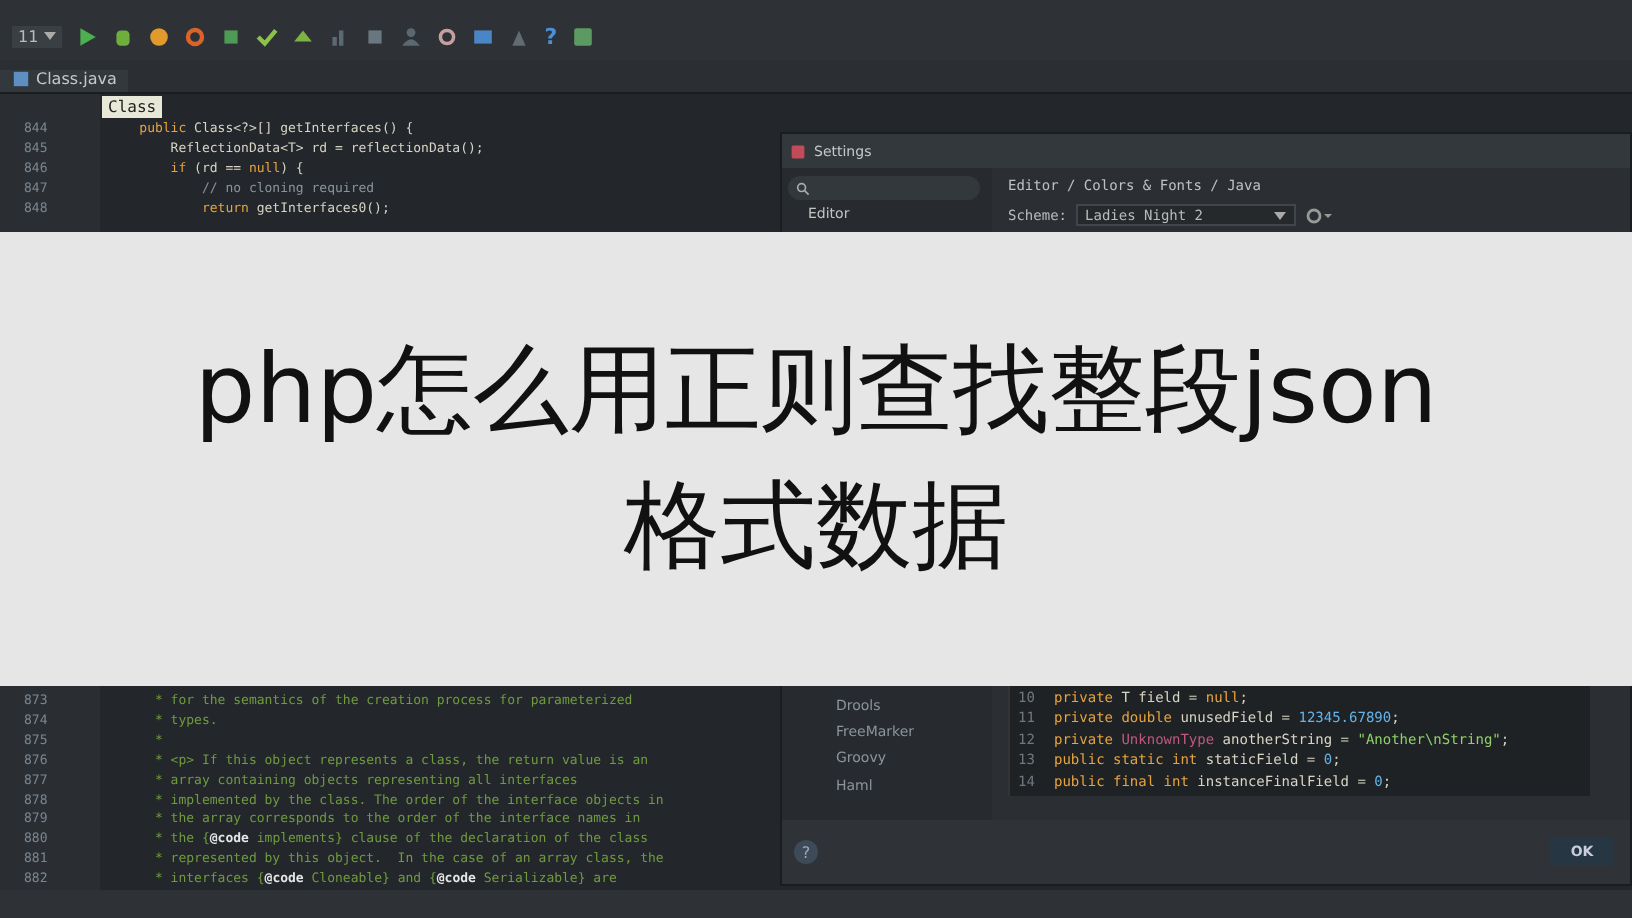 This screenshot has width=1632, height=918. What do you see at coordinates (76, 79) in the screenshot?
I see `tab-label: Class.java` at bounding box center [76, 79].